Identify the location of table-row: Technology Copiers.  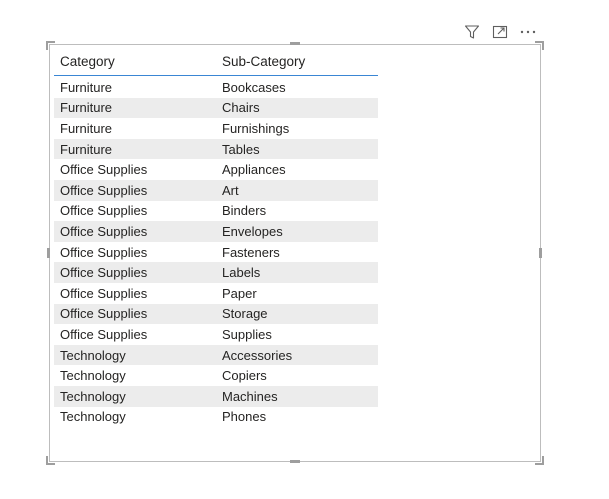
(216, 375).